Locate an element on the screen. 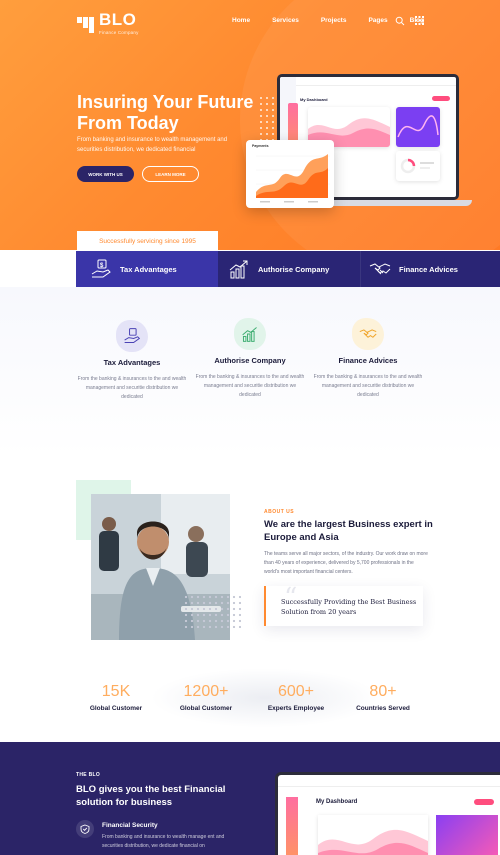 This screenshot has width=500, height=855. main-nav: Home Services Projects Pages Blog is located at coordinates (339, 20).